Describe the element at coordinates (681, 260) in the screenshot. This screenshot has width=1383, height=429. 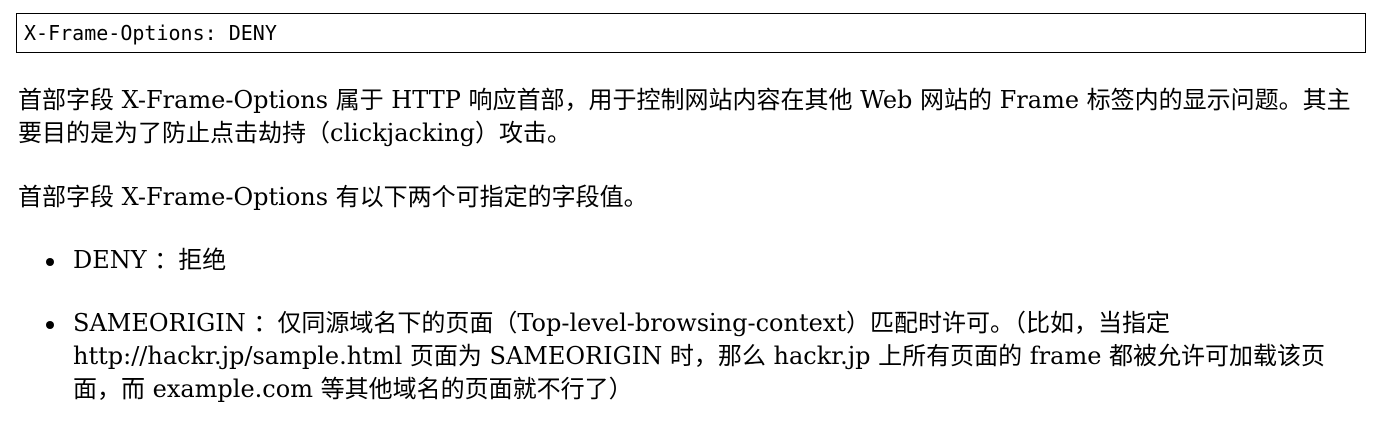
I see `list-item-deny: DENY ：拒绝` at that location.